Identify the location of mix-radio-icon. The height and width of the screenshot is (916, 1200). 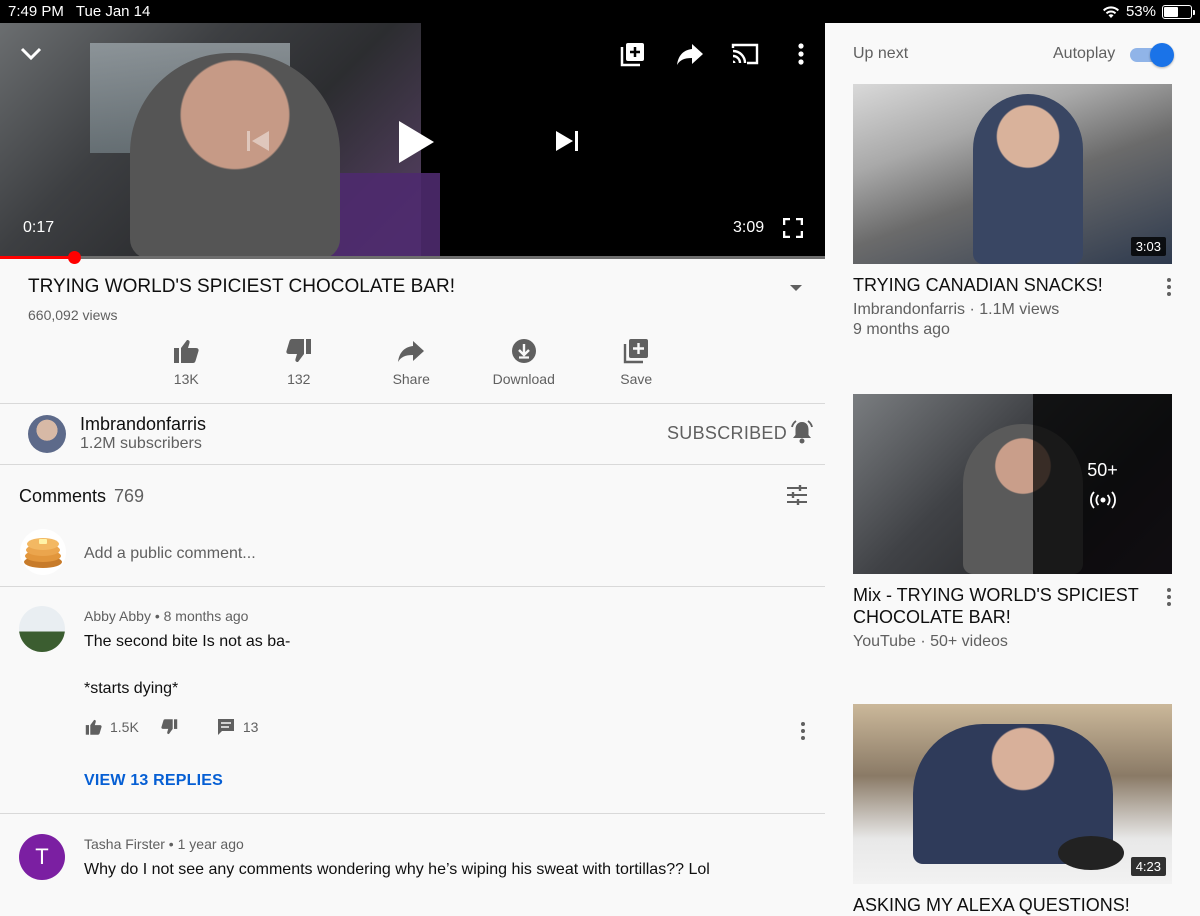
(1102, 499).